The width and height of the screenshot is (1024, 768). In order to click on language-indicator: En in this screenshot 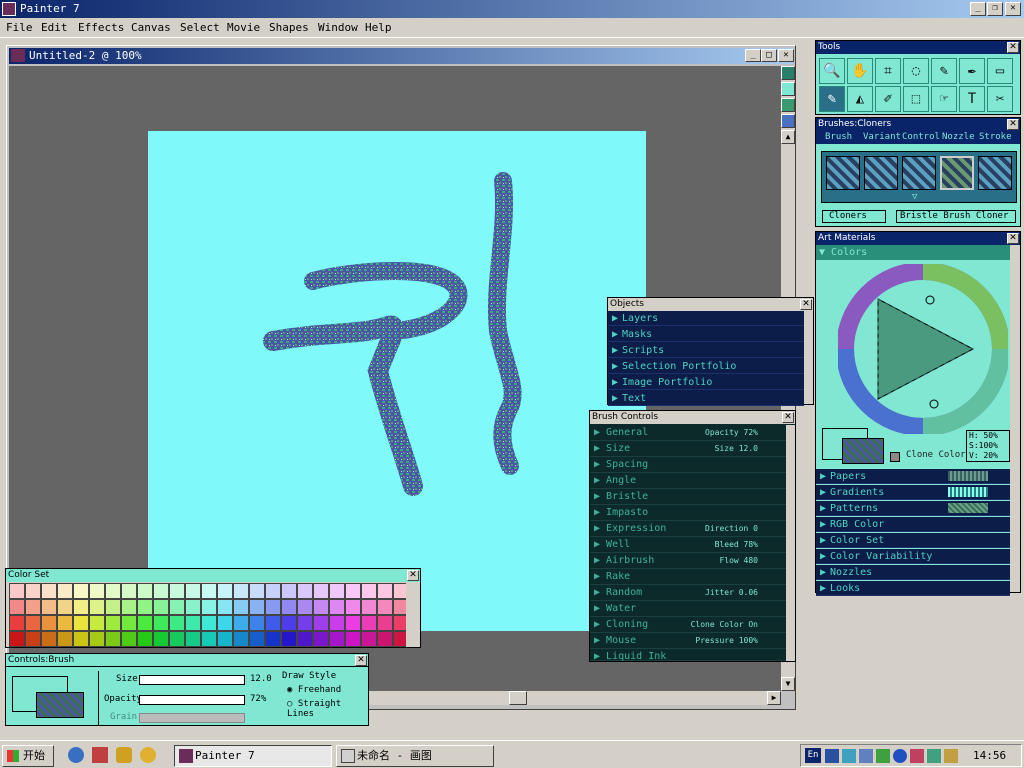, I will do `click(813, 755)`.